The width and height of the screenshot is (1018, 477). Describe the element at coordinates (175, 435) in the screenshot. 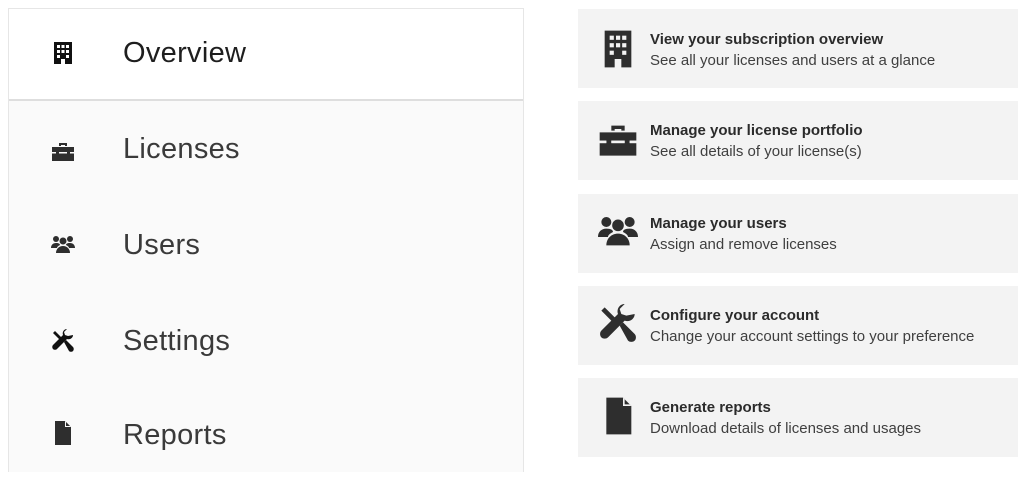

I see `sidebar-item-label: Reports` at that location.